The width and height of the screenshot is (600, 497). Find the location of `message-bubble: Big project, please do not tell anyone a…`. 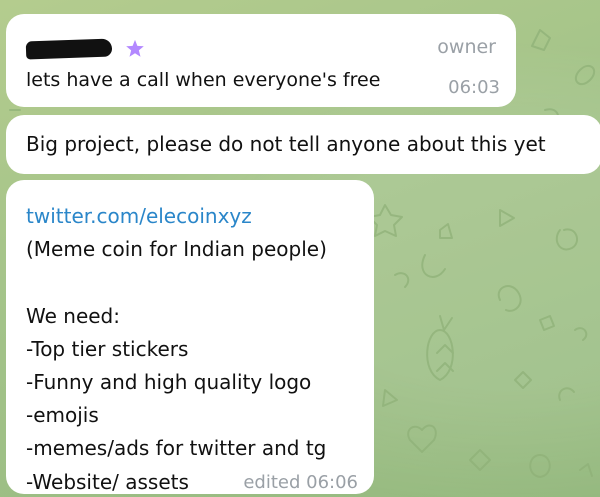

message-bubble: Big project, please do not tell anyone a… is located at coordinates (303, 144).